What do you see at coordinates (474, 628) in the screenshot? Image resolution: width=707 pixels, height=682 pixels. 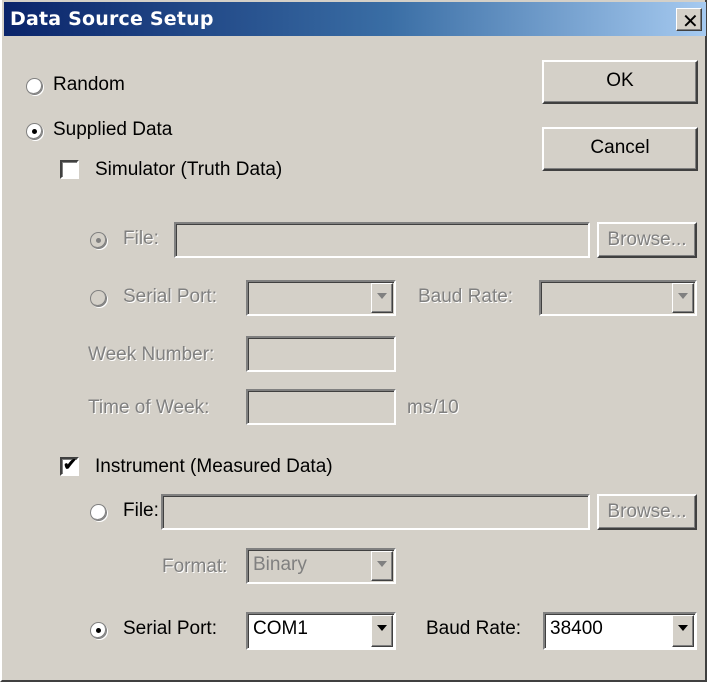 I see `instrument-baud-label: Baud Rate:` at bounding box center [474, 628].